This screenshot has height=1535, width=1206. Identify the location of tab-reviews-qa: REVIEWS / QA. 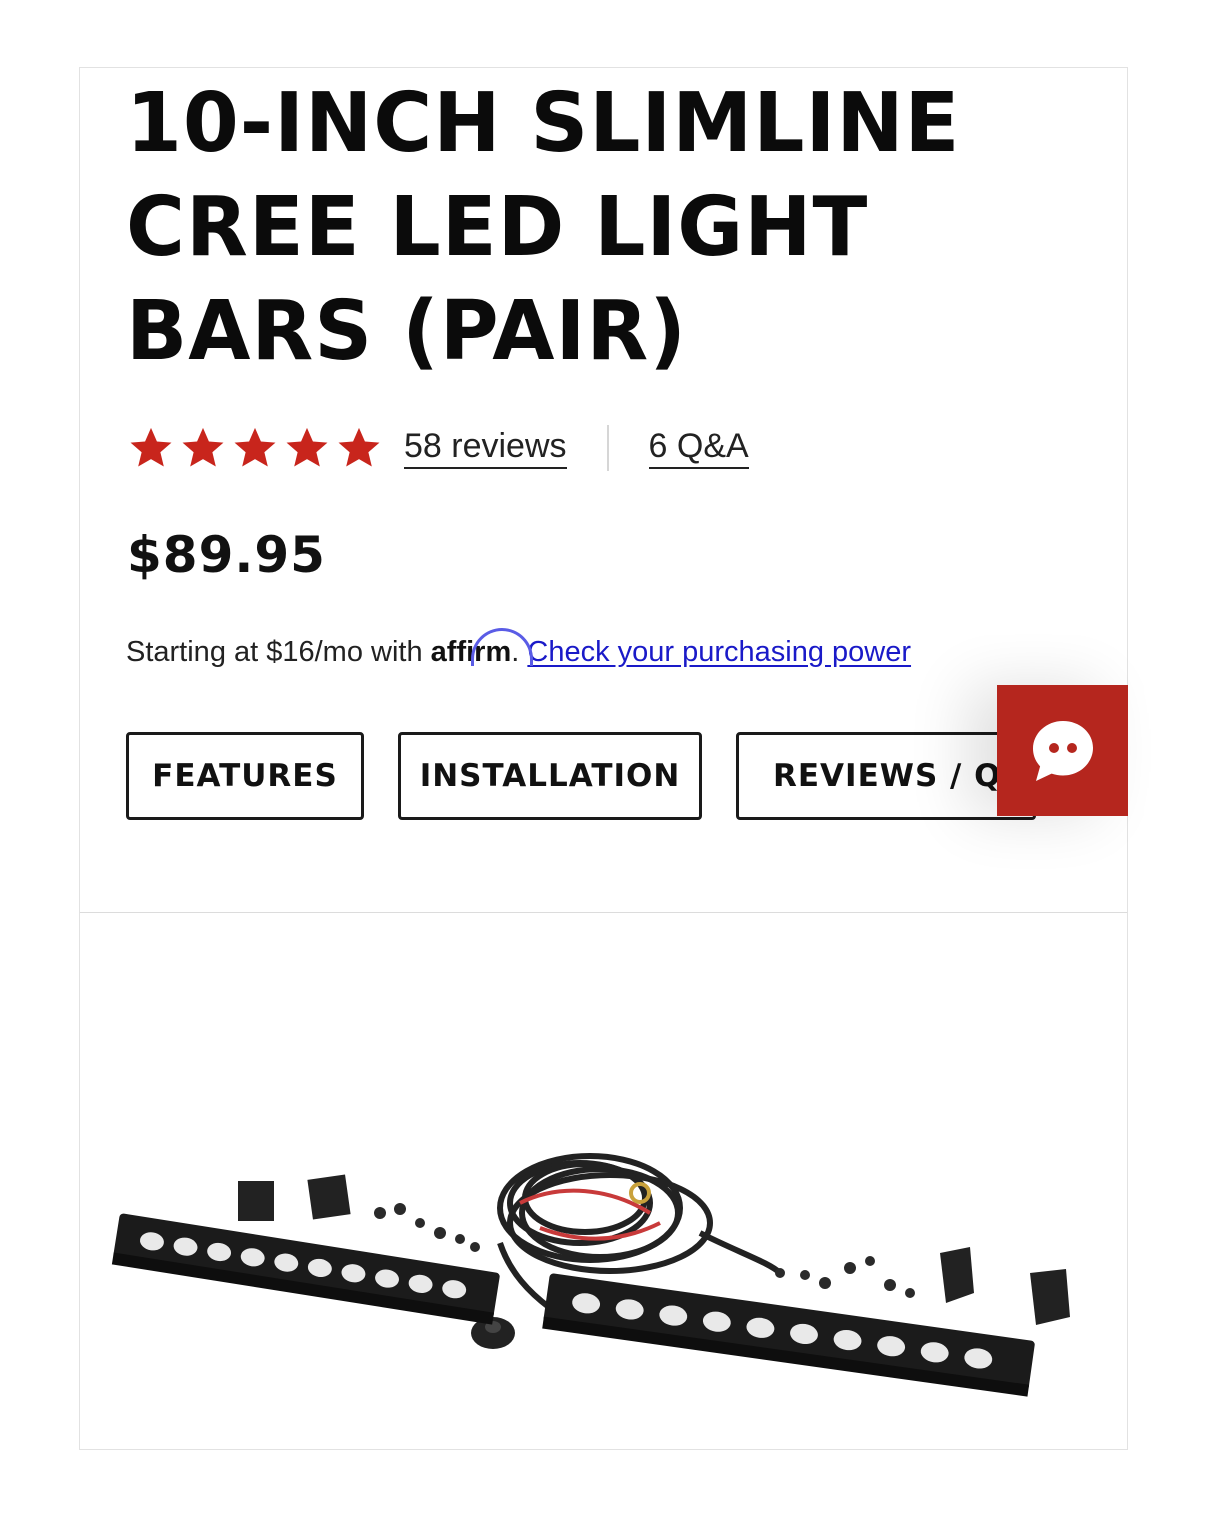
(886, 776).